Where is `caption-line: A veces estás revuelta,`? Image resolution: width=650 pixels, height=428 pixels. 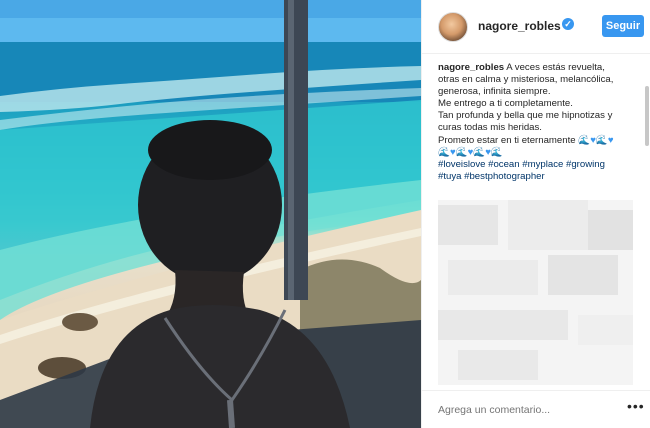 caption-line: A veces estás revuelta, is located at coordinates (555, 67).